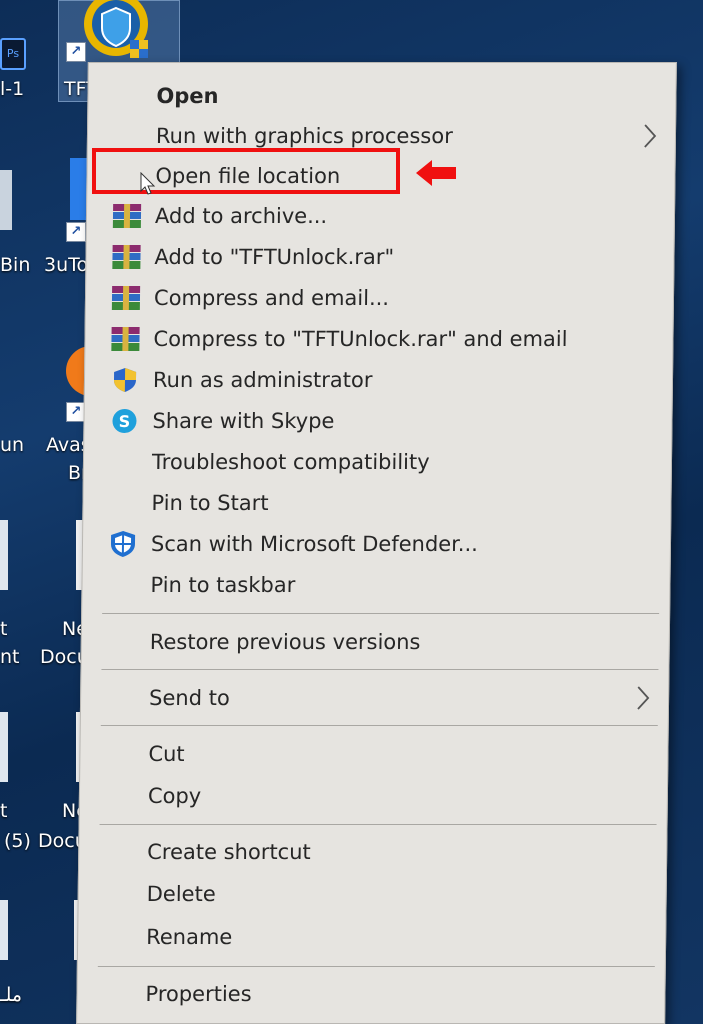 Image resolution: width=703 pixels, height=1024 pixels. I want to click on desktop-label-5: (5), so click(17, 841).